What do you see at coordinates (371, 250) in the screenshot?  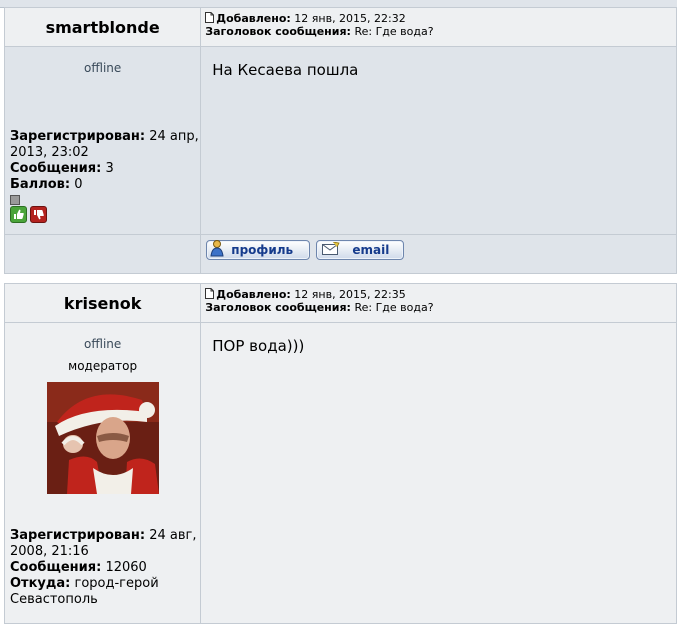 I see `email-button-label: email` at bounding box center [371, 250].